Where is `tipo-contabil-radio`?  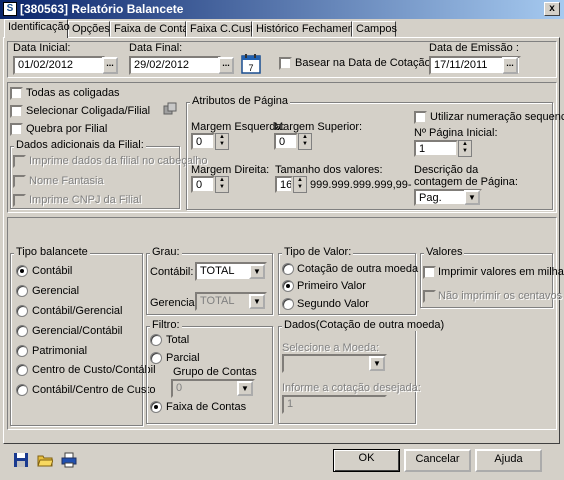 tipo-contabil-radio is located at coordinates (22, 271).